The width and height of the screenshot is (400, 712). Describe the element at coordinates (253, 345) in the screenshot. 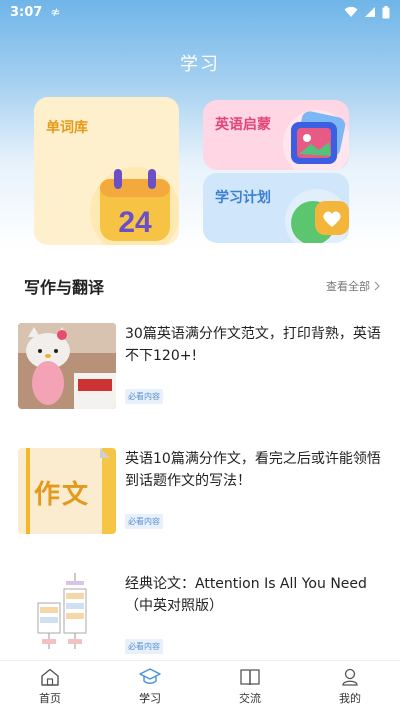

I see `article-title: 30篇英语满分作文范文，打印背熟，英语不下120+!` at that location.